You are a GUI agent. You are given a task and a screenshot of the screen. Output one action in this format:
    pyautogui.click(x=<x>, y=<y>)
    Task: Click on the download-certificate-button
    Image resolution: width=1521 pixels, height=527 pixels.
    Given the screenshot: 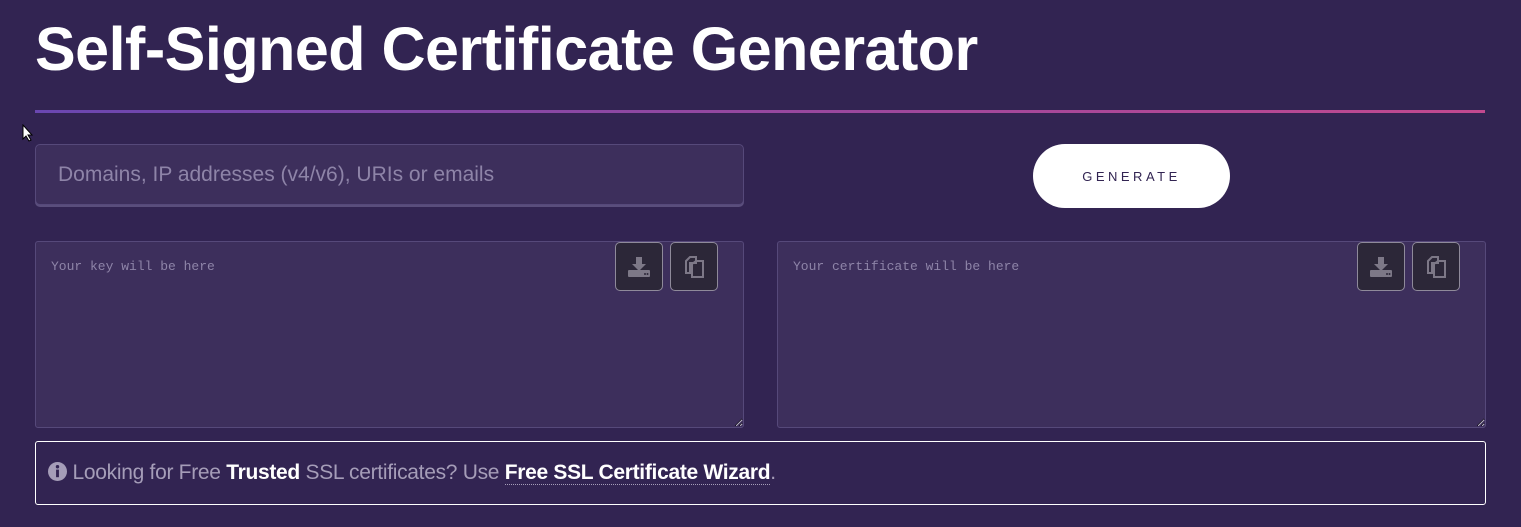 What is the action you would take?
    pyautogui.click(x=1381, y=266)
    